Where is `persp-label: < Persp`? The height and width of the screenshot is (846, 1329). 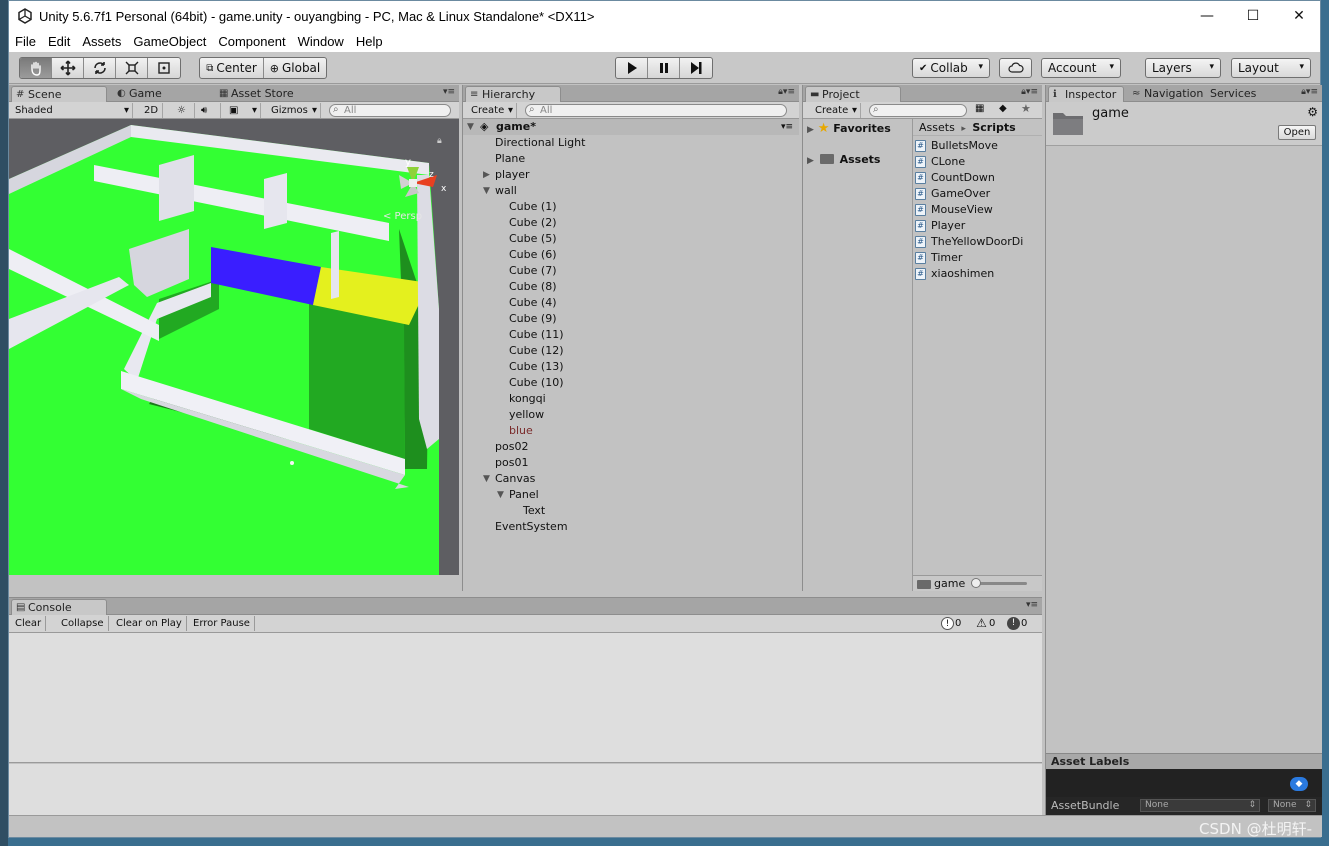 persp-label: < Persp is located at coordinates (402, 216).